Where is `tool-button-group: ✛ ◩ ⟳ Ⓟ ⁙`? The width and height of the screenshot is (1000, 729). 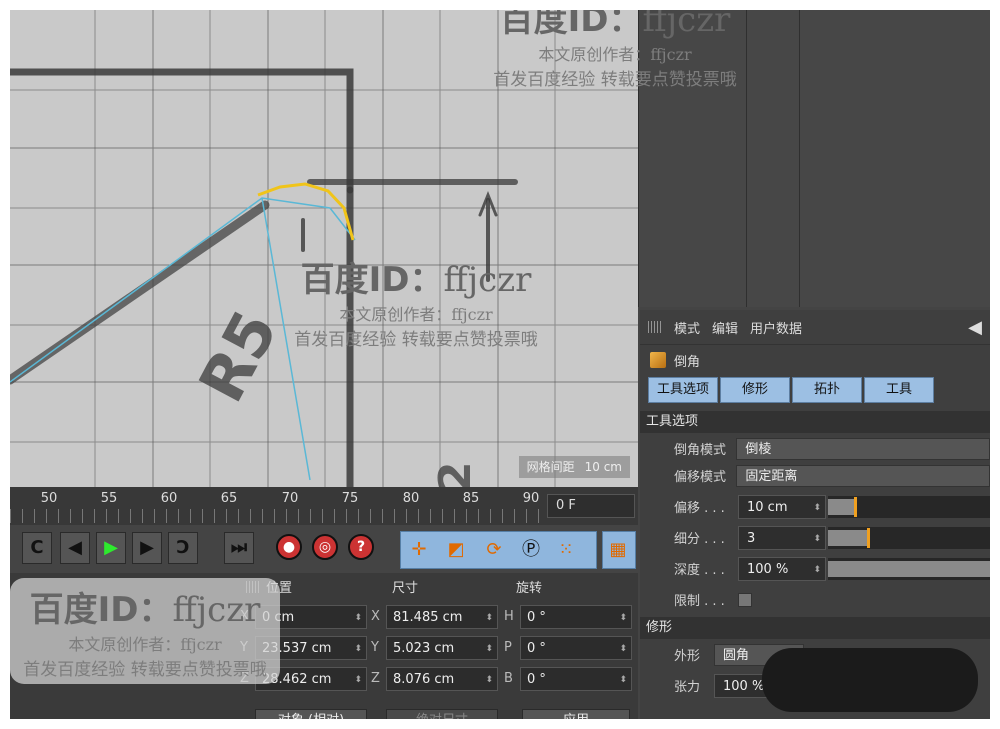
tool-button-group: ✛ ◩ ⟳ Ⓟ ⁙ is located at coordinates (498, 550).